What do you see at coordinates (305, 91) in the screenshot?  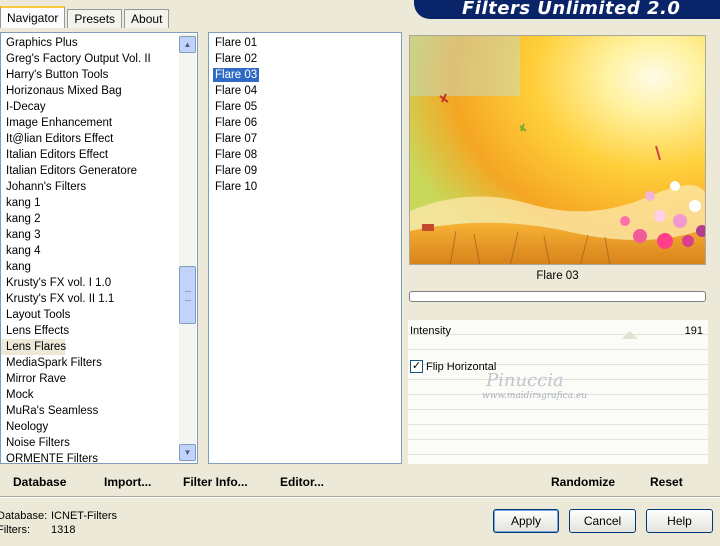 I see `filter-item: Flare 04` at bounding box center [305, 91].